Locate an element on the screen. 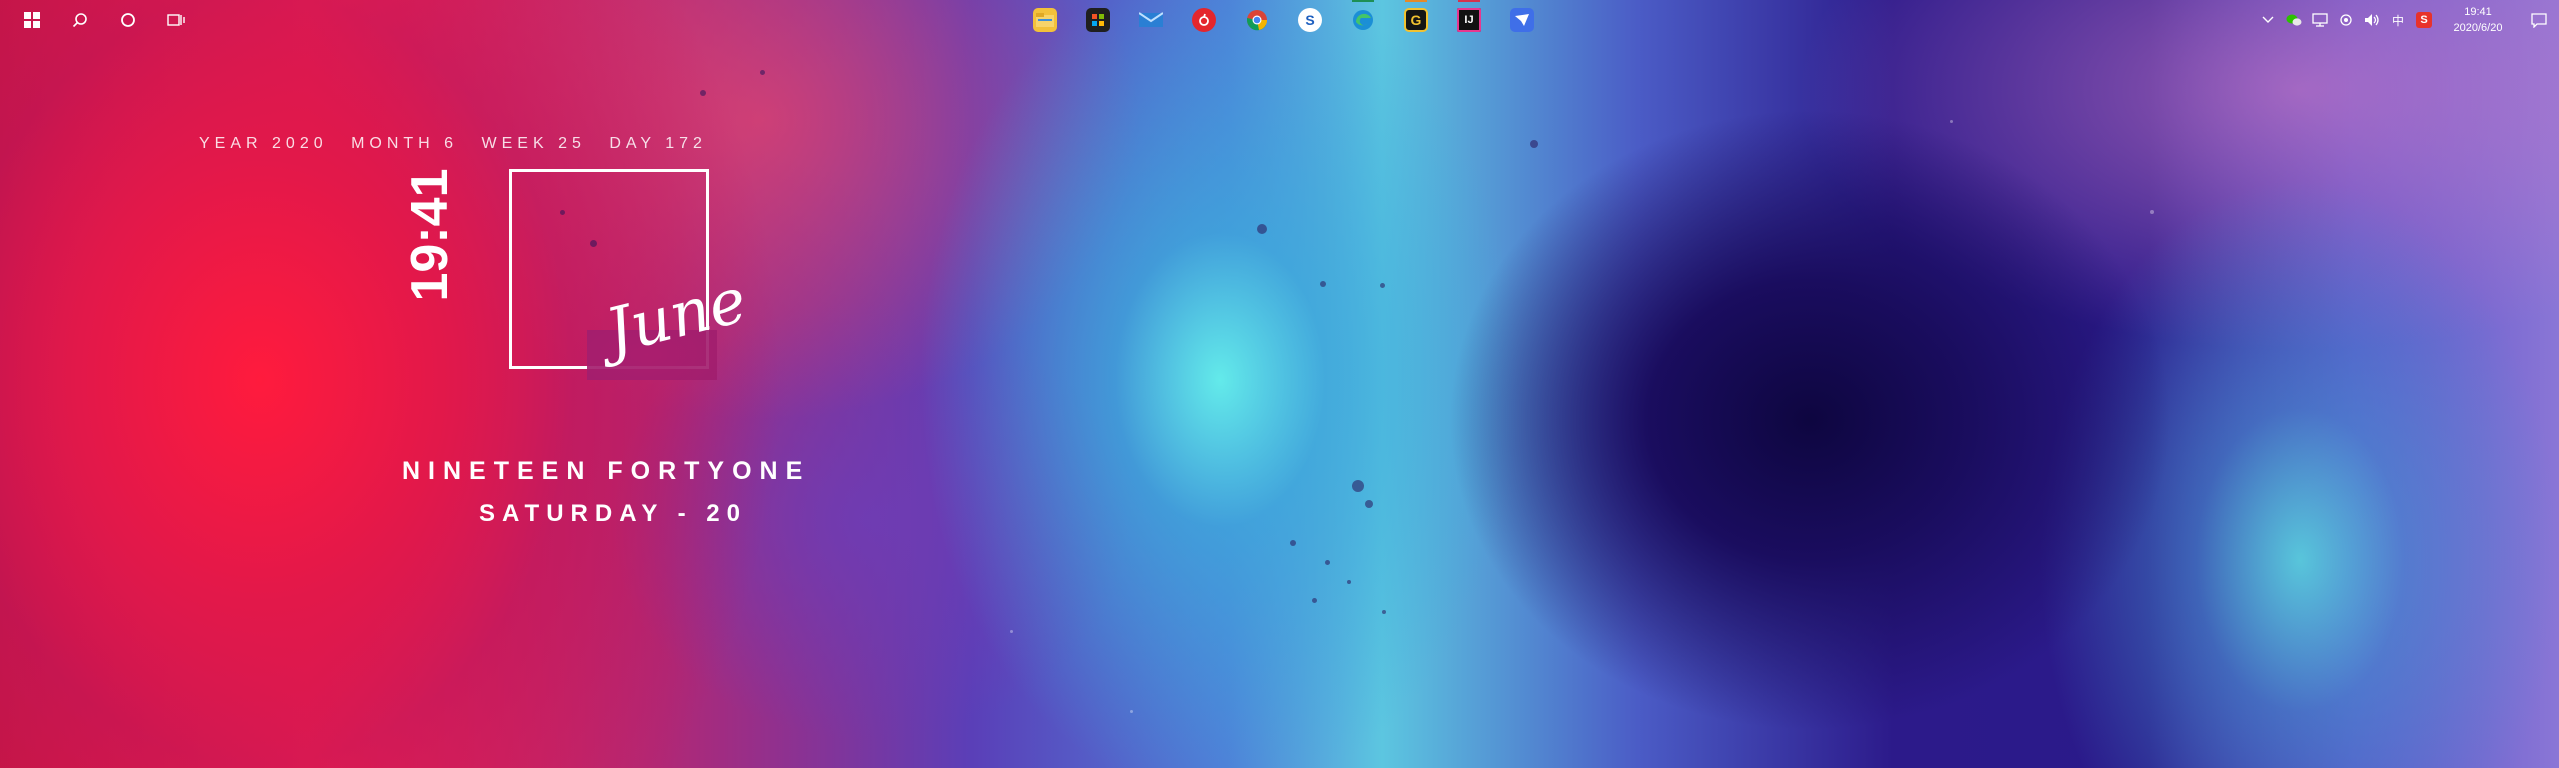  action-center-icon is located at coordinates (2539, 20).